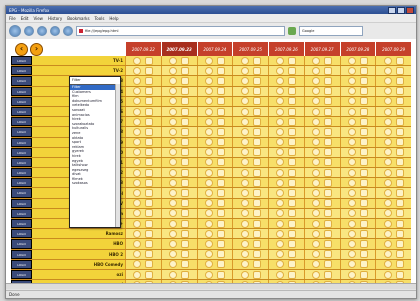 This screenshot has height=301, width=420. Describe the element at coordinates (292, 31) in the screenshot. I see `go-button` at that location.